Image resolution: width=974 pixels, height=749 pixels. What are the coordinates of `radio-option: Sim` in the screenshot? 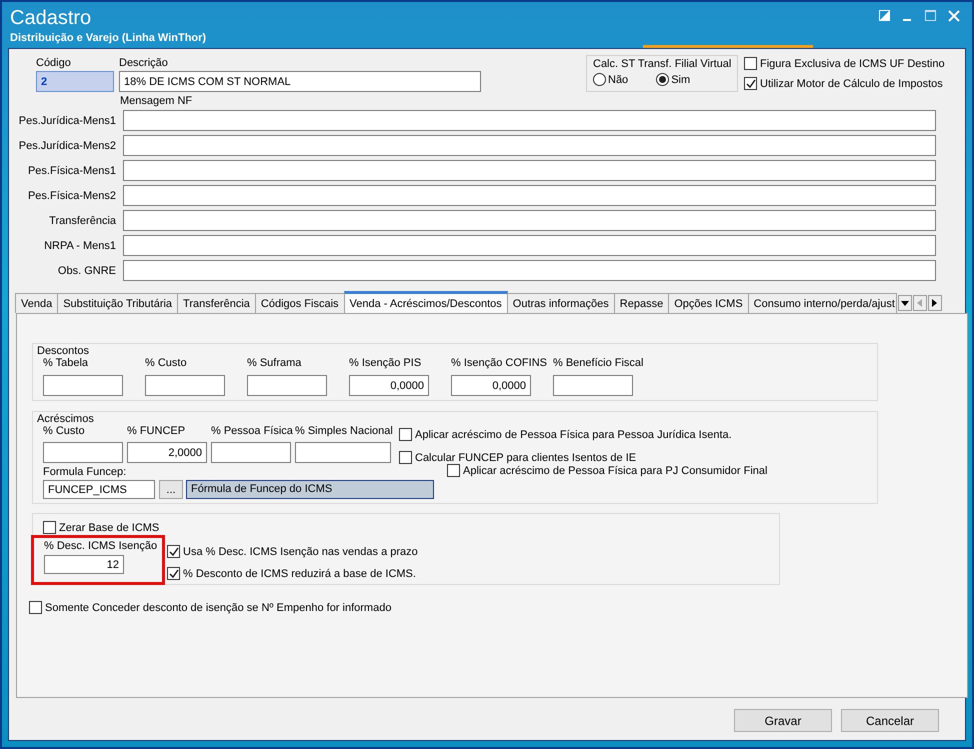 It's located at (673, 79).